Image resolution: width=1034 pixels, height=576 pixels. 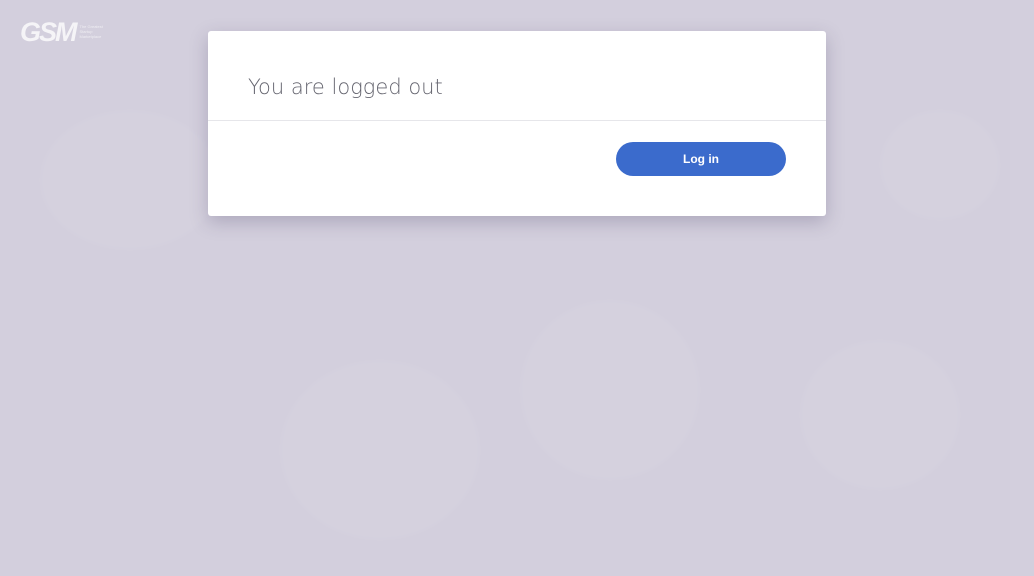 I want to click on logo-tagline: The Greatest Startup Marketplace, so click(x=91, y=31).